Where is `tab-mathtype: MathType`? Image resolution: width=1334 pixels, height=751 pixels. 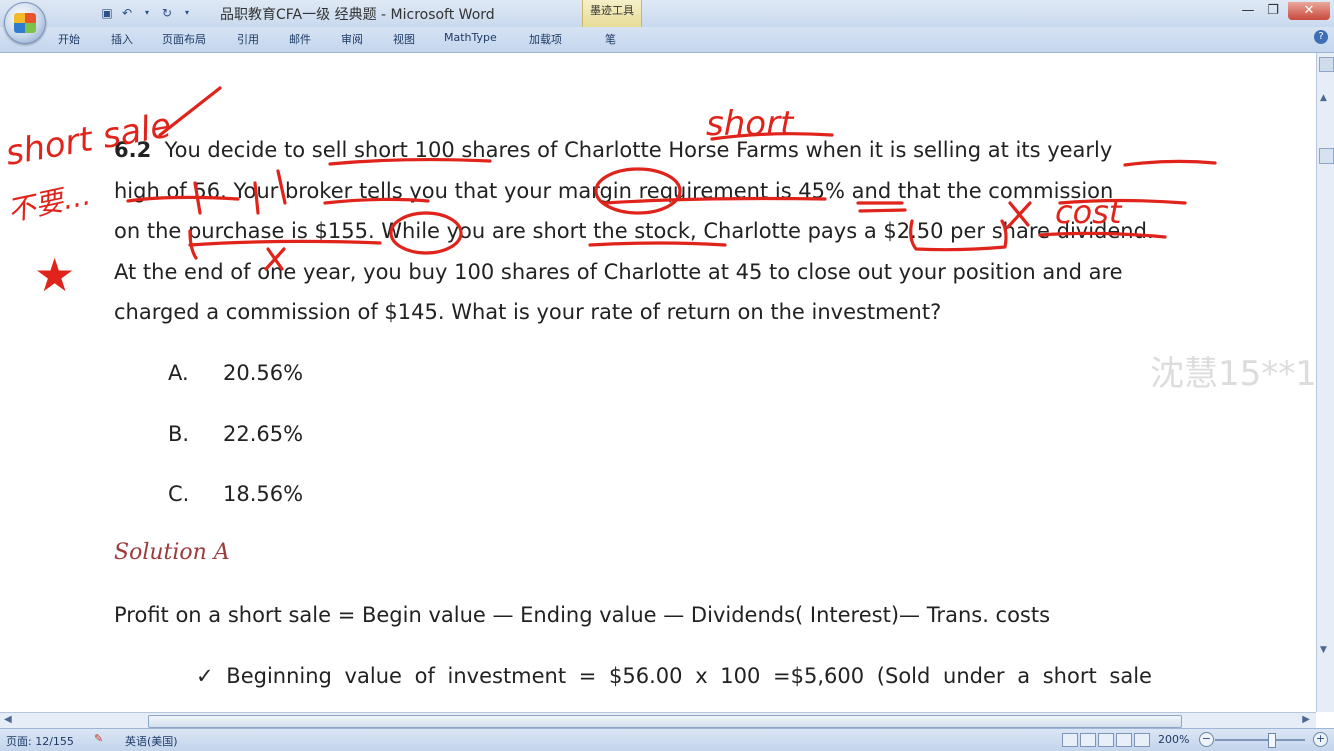 tab-mathtype: MathType is located at coordinates (470, 37).